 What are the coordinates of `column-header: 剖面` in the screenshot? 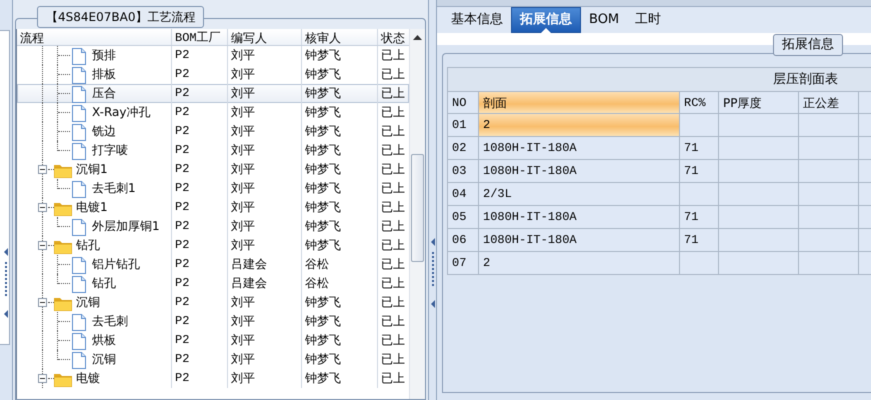 It's located at (579, 103).